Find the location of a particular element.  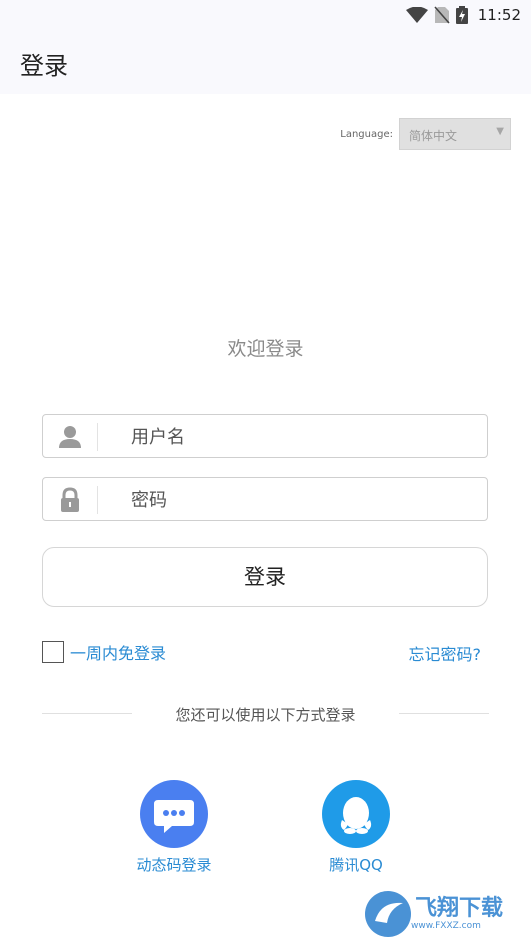

language-dropdown: 简体中文 ▼ is located at coordinates (455, 134).